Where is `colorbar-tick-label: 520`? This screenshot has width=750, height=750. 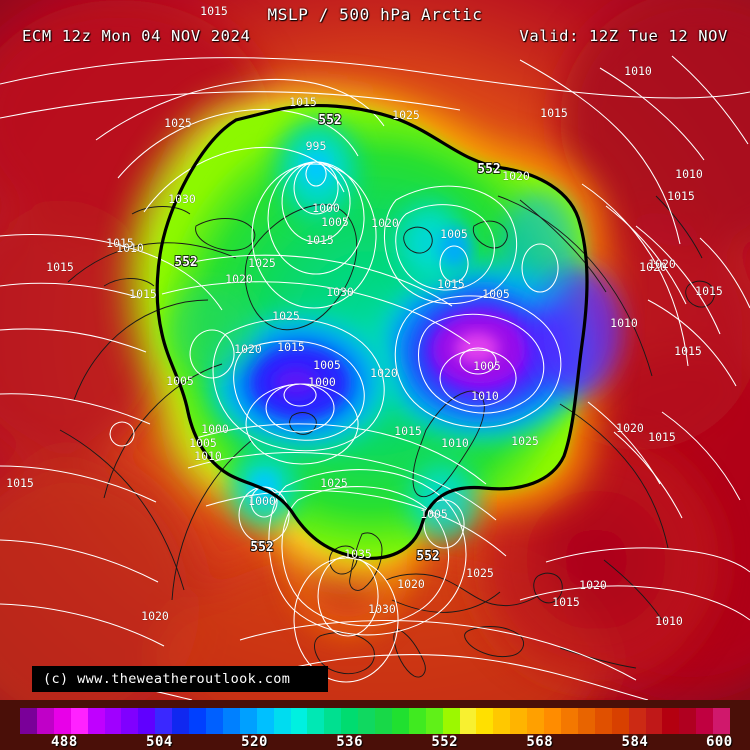
colorbar-tick-label: 520 is located at coordinates (254, 742).